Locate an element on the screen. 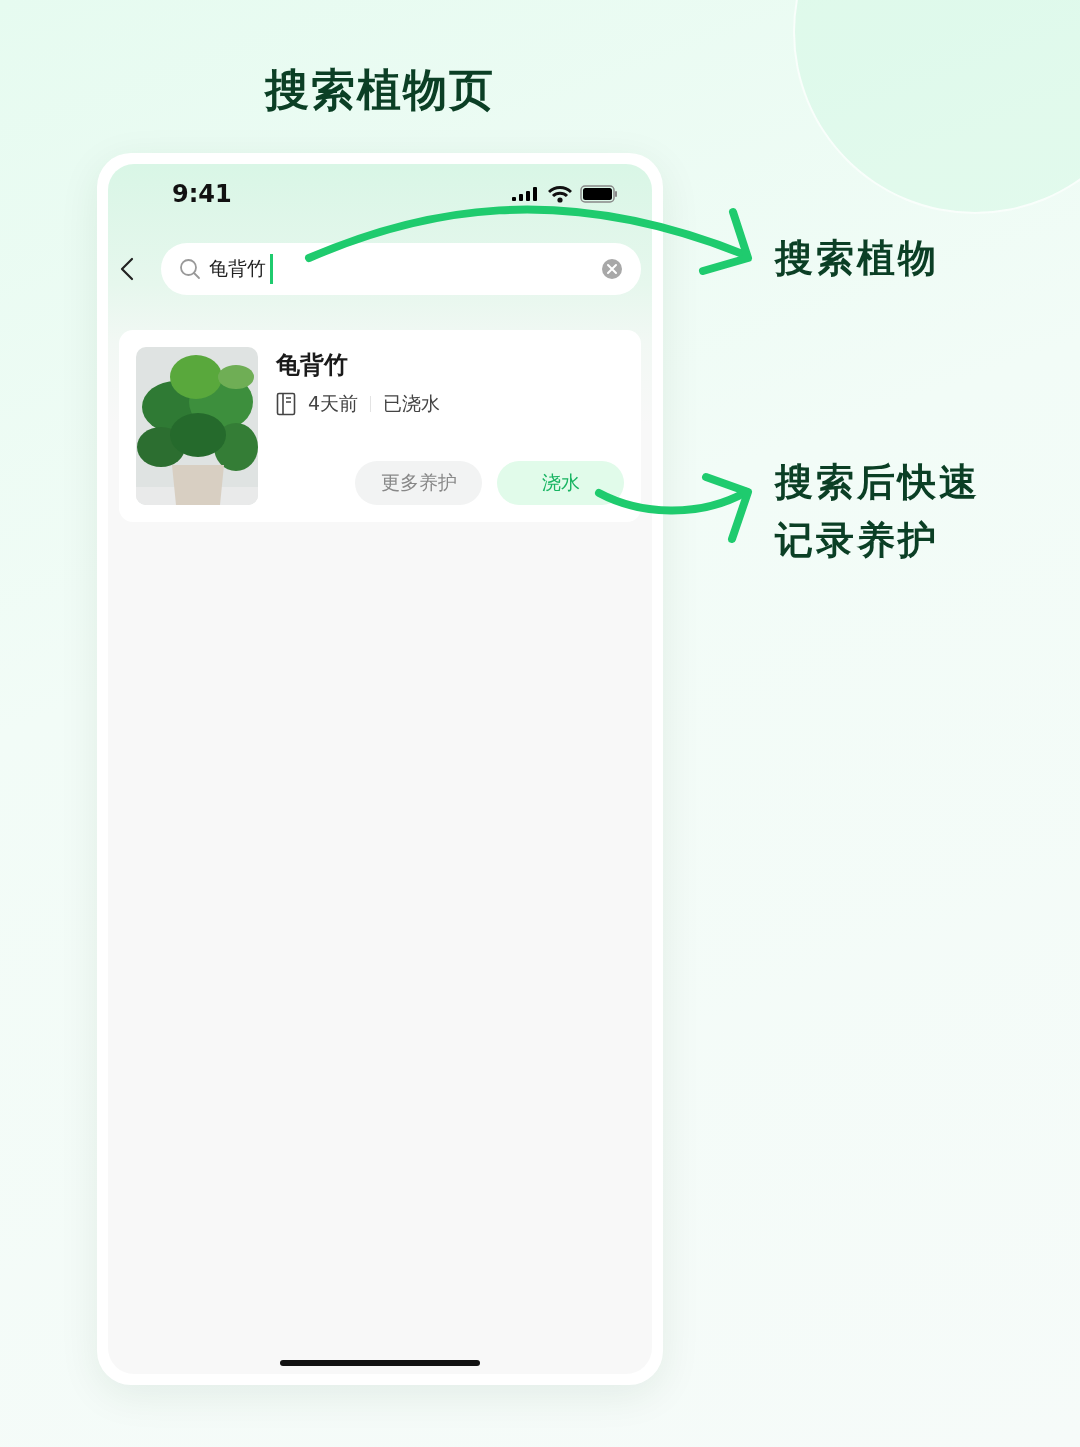  search-field: 龟背竹 is located at coordinates (401, 269).